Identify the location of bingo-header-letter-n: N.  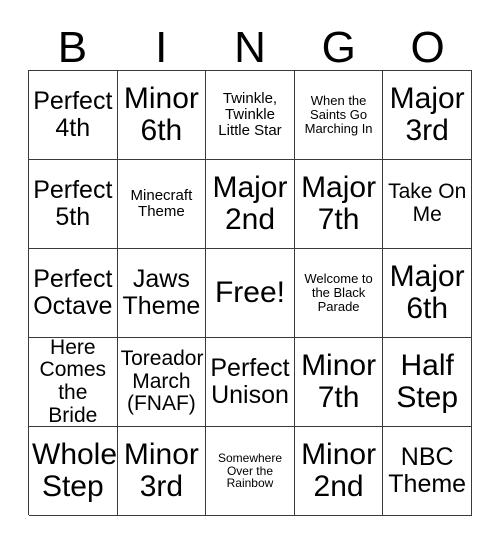
(250, 47).